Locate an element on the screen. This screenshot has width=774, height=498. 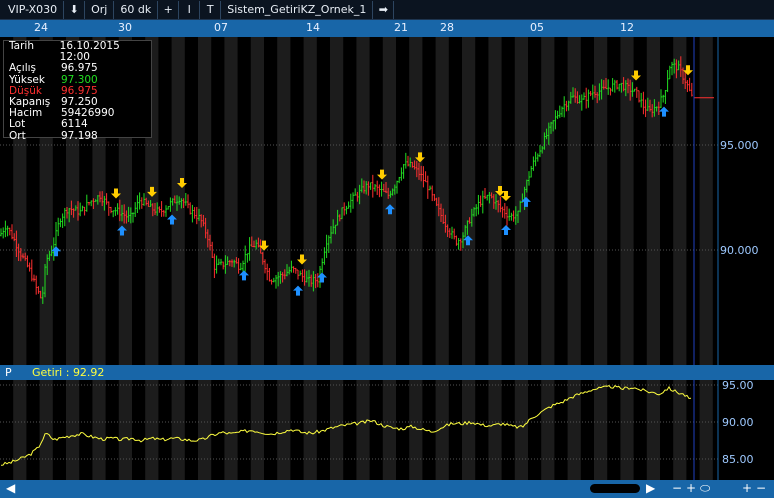
date-tick: 07 is located at coordinates (221, 27).